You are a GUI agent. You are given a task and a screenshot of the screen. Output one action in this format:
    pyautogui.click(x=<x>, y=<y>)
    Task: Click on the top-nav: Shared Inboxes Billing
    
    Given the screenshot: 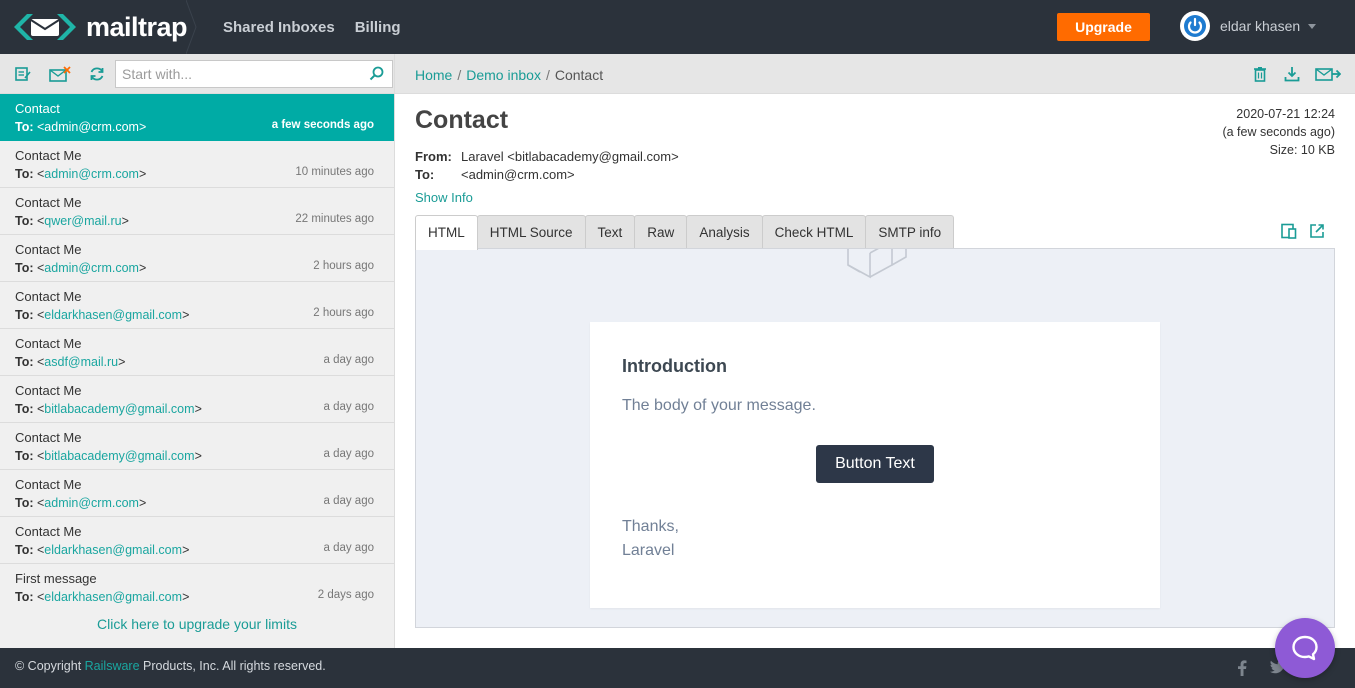 What is the action you would take?
    pyautogui.click(x=322, y=27)
    